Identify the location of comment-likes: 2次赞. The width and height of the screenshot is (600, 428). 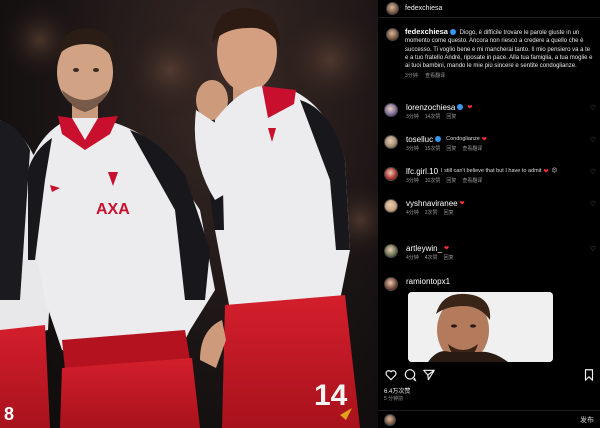
(431, 213).